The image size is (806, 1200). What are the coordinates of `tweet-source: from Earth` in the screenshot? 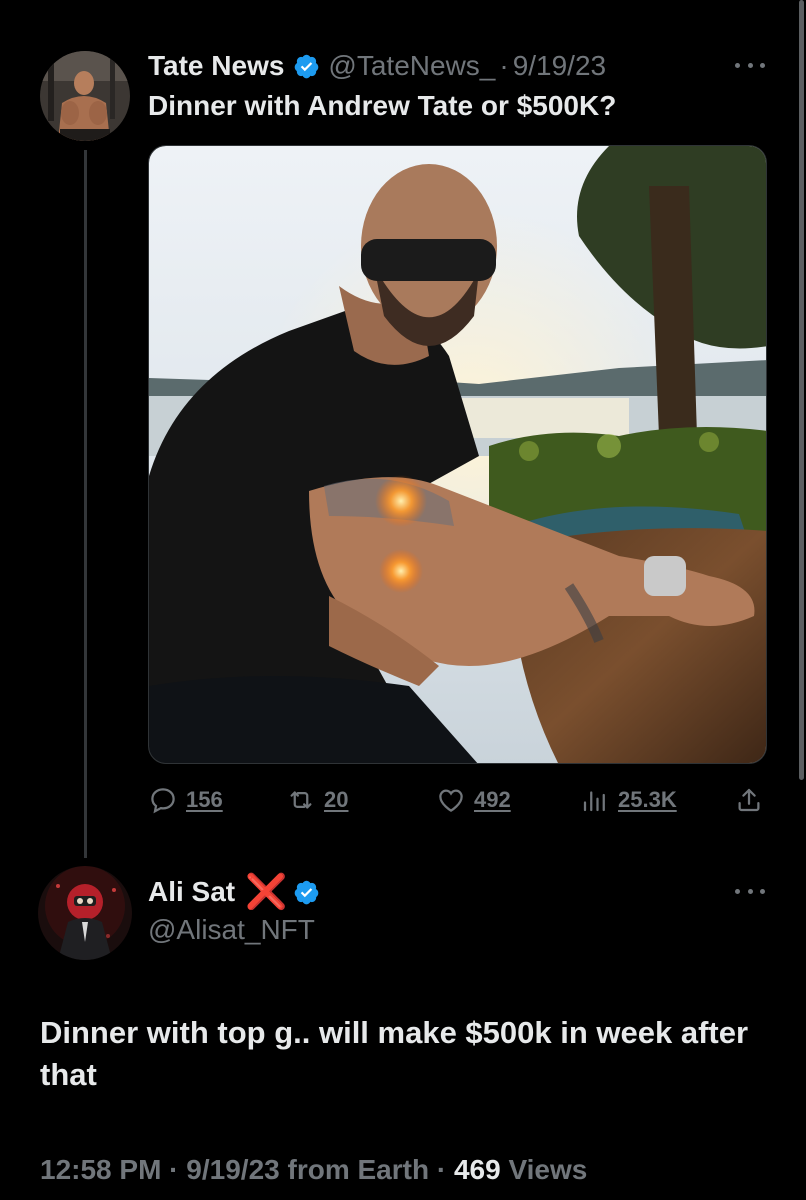 It's located at (354, 1169).